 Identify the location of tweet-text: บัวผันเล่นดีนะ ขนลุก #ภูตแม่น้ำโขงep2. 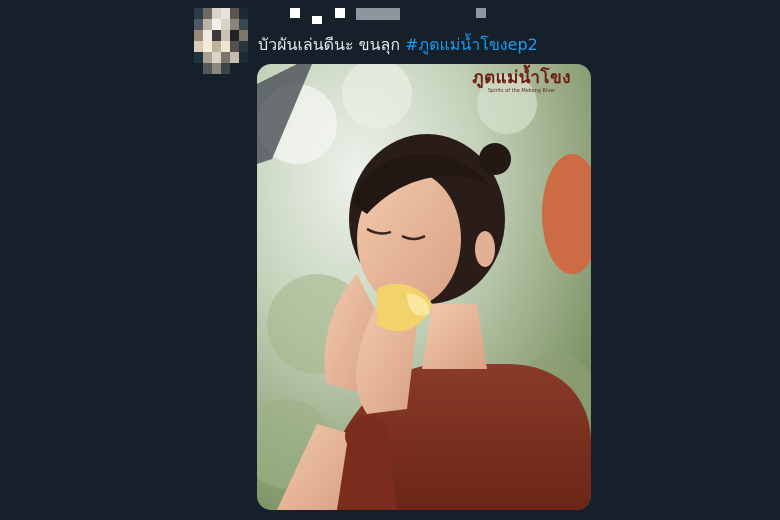
(398, 45).